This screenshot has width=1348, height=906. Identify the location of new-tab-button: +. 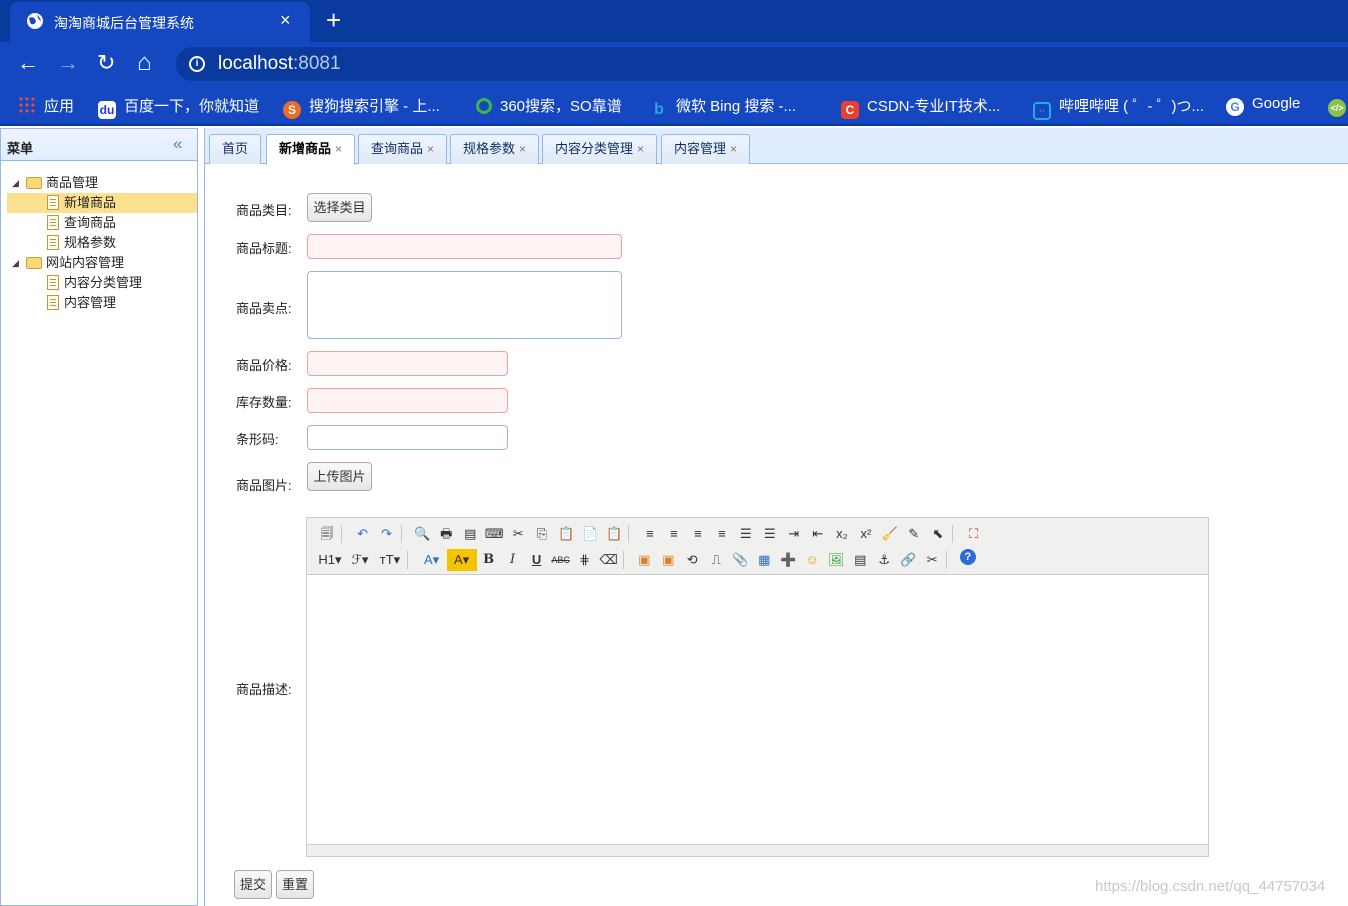
(333, 20).